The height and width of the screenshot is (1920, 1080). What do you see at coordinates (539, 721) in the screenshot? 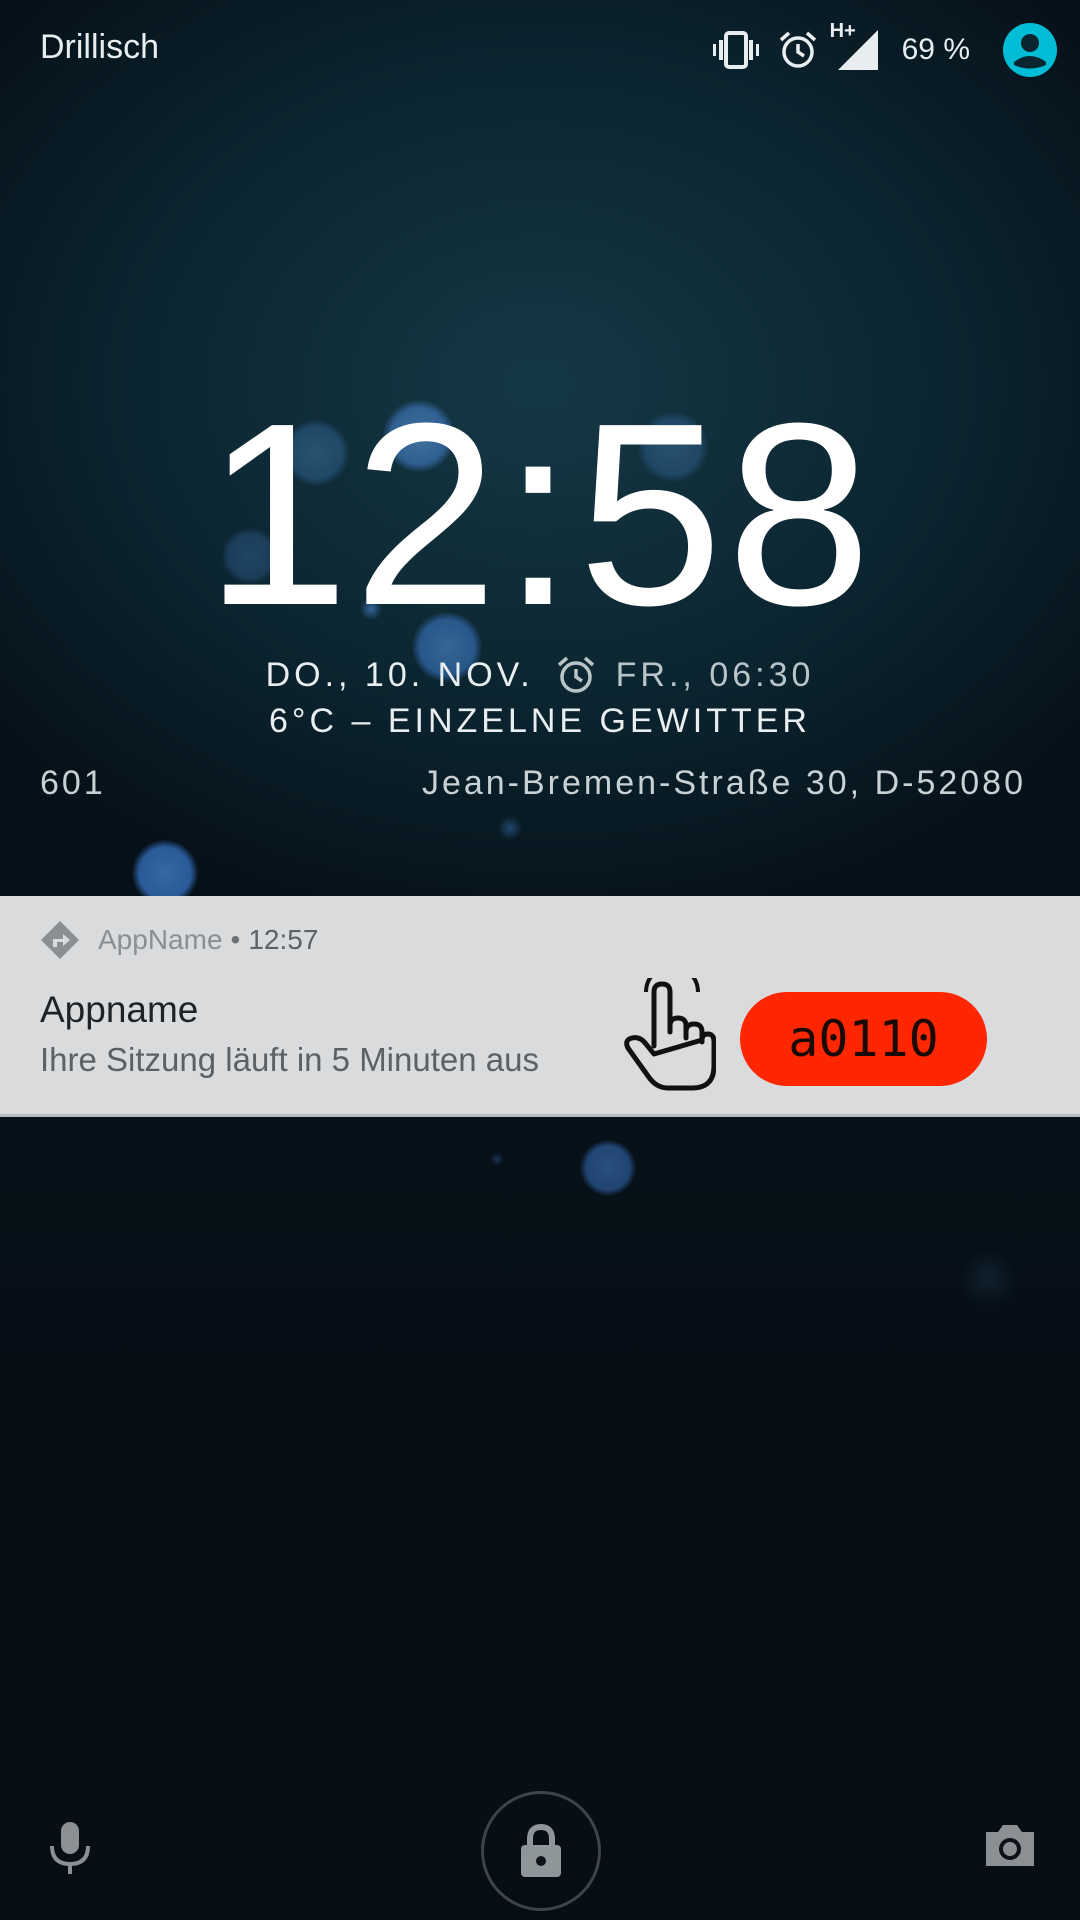
I see `weather-label: 6°C – EINZELNE GEWITTER` at bounding box center [539, 721].